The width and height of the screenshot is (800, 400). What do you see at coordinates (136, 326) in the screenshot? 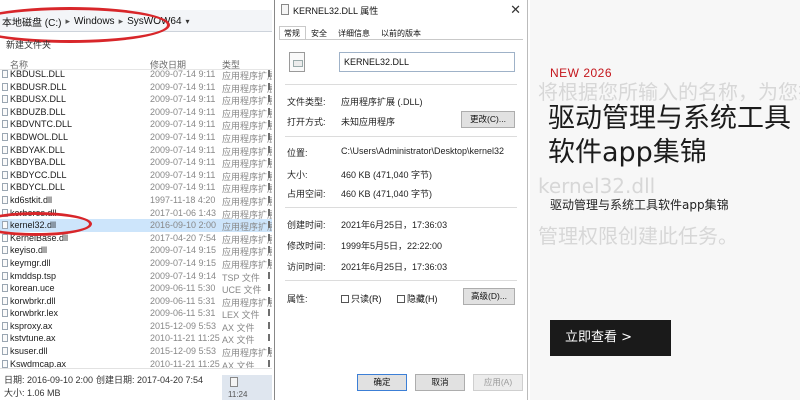
I see `file-row: ksproxy.ax 2015-12-09 5:53 AX 文件` at bounding box center [136, 326].